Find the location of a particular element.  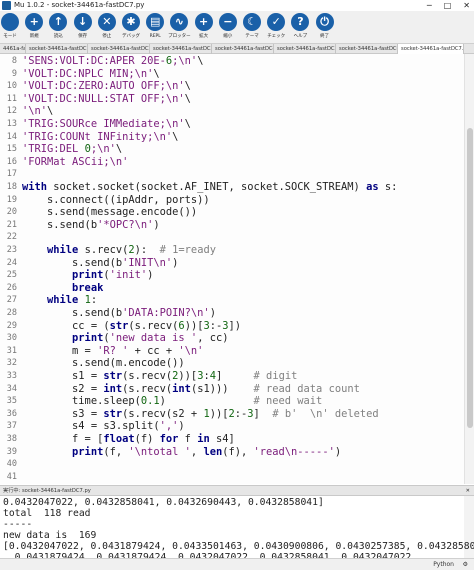

line-number: 29 is located at coordinates (11, 325).